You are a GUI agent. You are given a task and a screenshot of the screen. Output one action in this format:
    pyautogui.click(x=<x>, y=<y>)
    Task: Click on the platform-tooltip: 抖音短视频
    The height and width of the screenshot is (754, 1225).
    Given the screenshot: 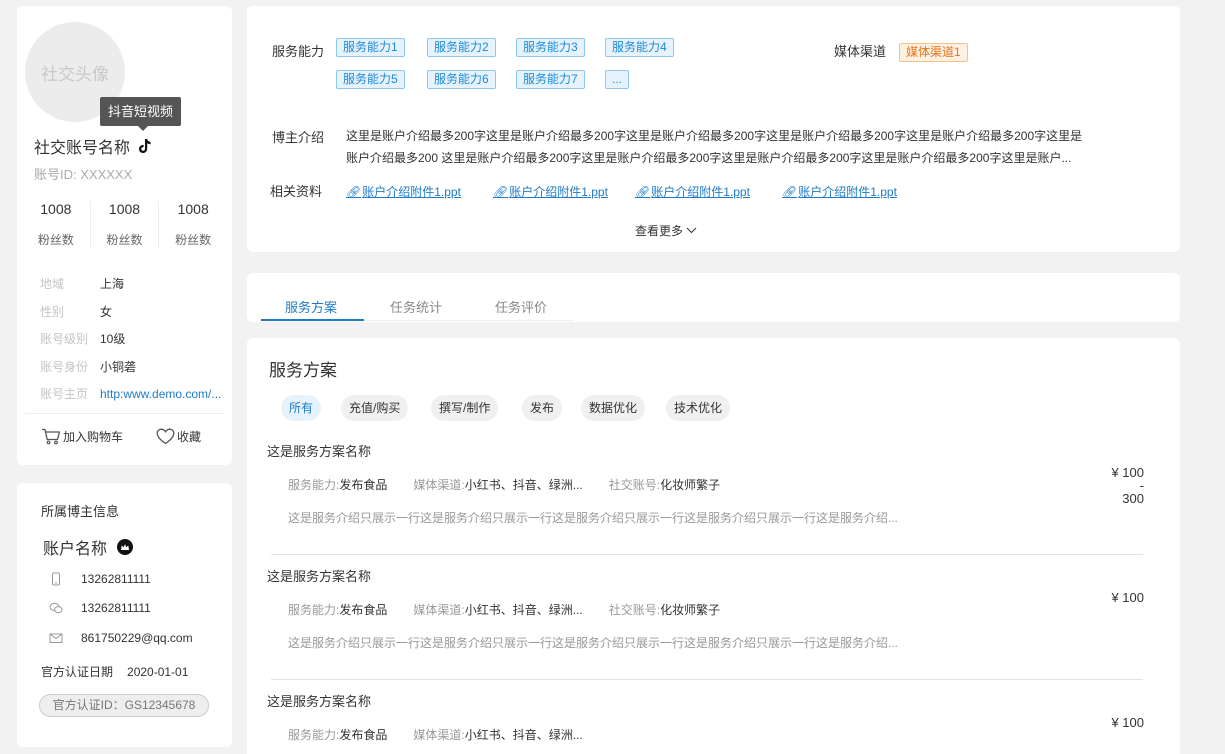 What is the action you would take?
    pyautogui.click(x=141, y=114)
    